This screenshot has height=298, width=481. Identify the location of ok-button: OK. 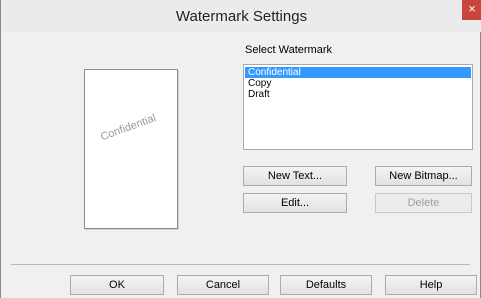
(117, 285).